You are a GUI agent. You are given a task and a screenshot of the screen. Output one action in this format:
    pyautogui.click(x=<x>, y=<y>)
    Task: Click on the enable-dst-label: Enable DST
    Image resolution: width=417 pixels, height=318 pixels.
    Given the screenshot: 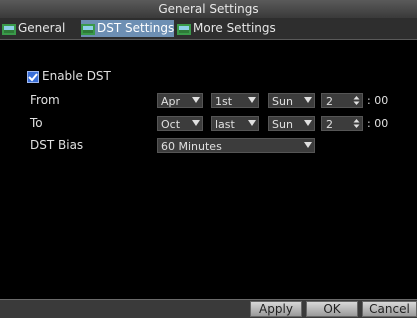 What is the action you would take?
    pyautogui.click(x=76, y=76)
    